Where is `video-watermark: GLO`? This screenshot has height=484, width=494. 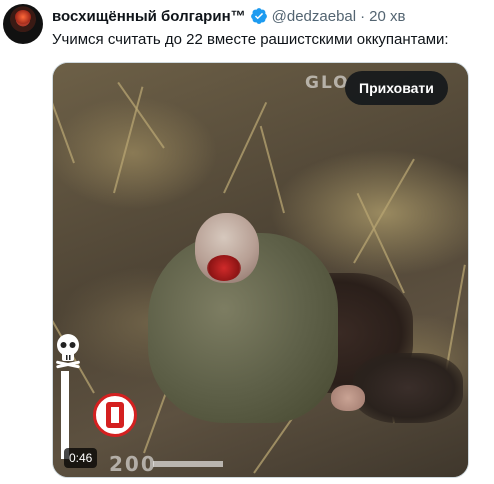 video-watermark: GLO is located at coordinates (327, 83).